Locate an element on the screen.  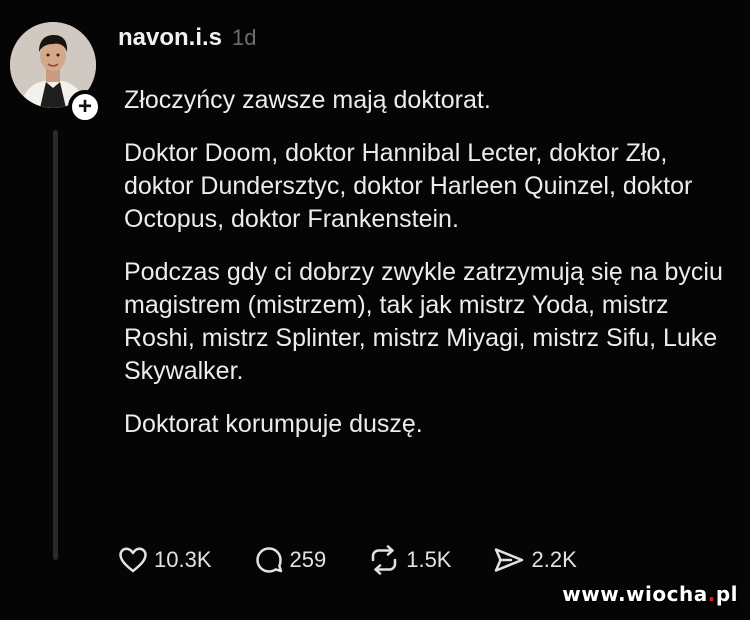
repost-button: 1.5K is located at coordinates (409, 560).